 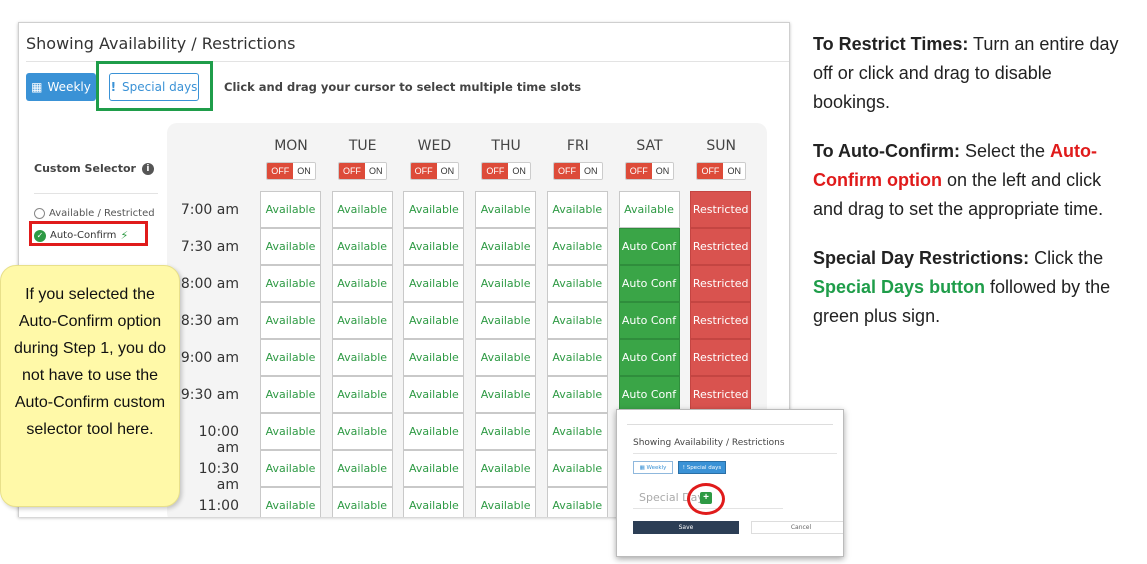 What do you see at coordinates (218, 477) in the screenshot?
I see `time-label: 10:30 am` at bounding box center [218, 477].